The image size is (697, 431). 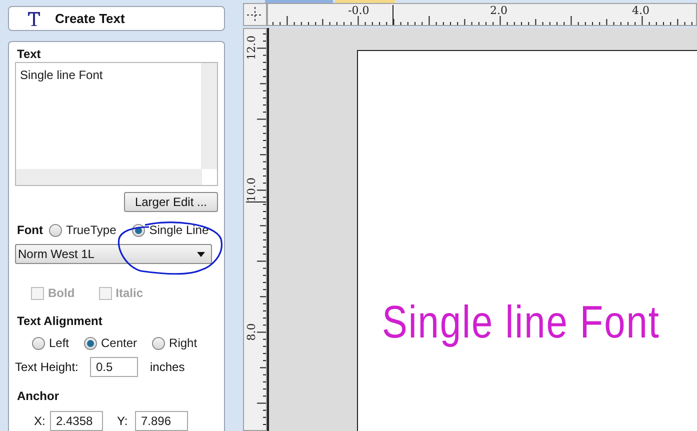 What do you see at coordinates (175, 343) in the screenshot?
I see `radio-button: Right` at bounding box center [175, 343].